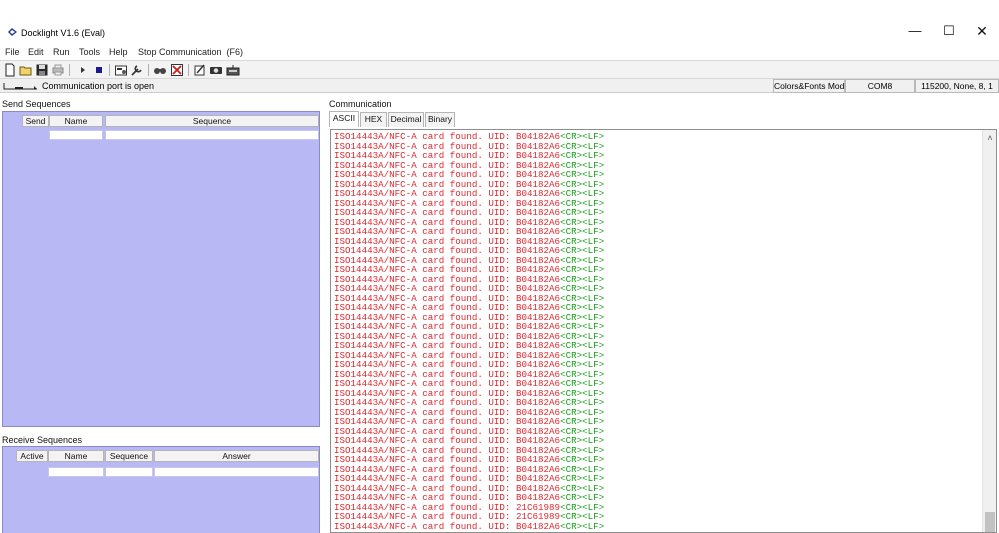 This screenshot has width=999, height=533. Describe the element at coordinates (236, 456) in the screenshot. I see `answer-column-header: Answer` at that location.